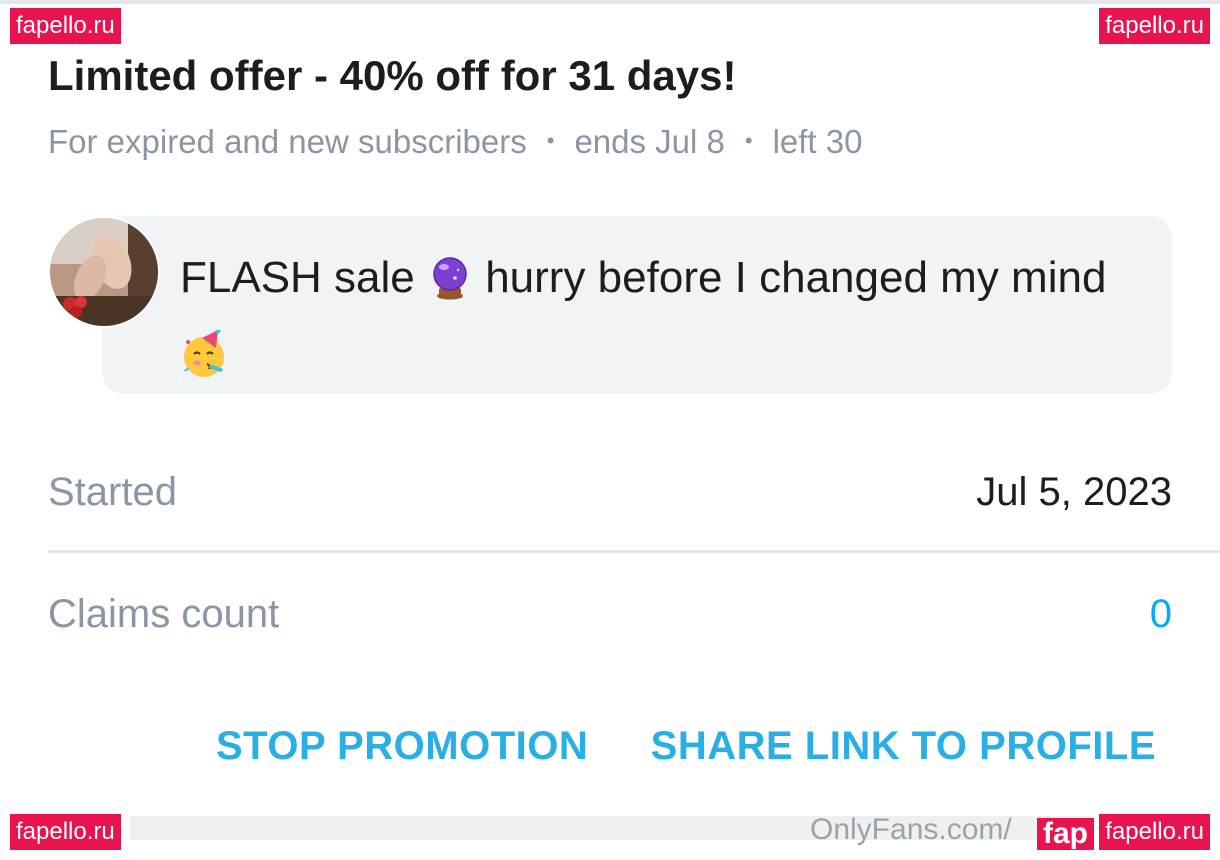  I want to click on footer-watermark-url: OnlyFans.com/, so click(911, 829).